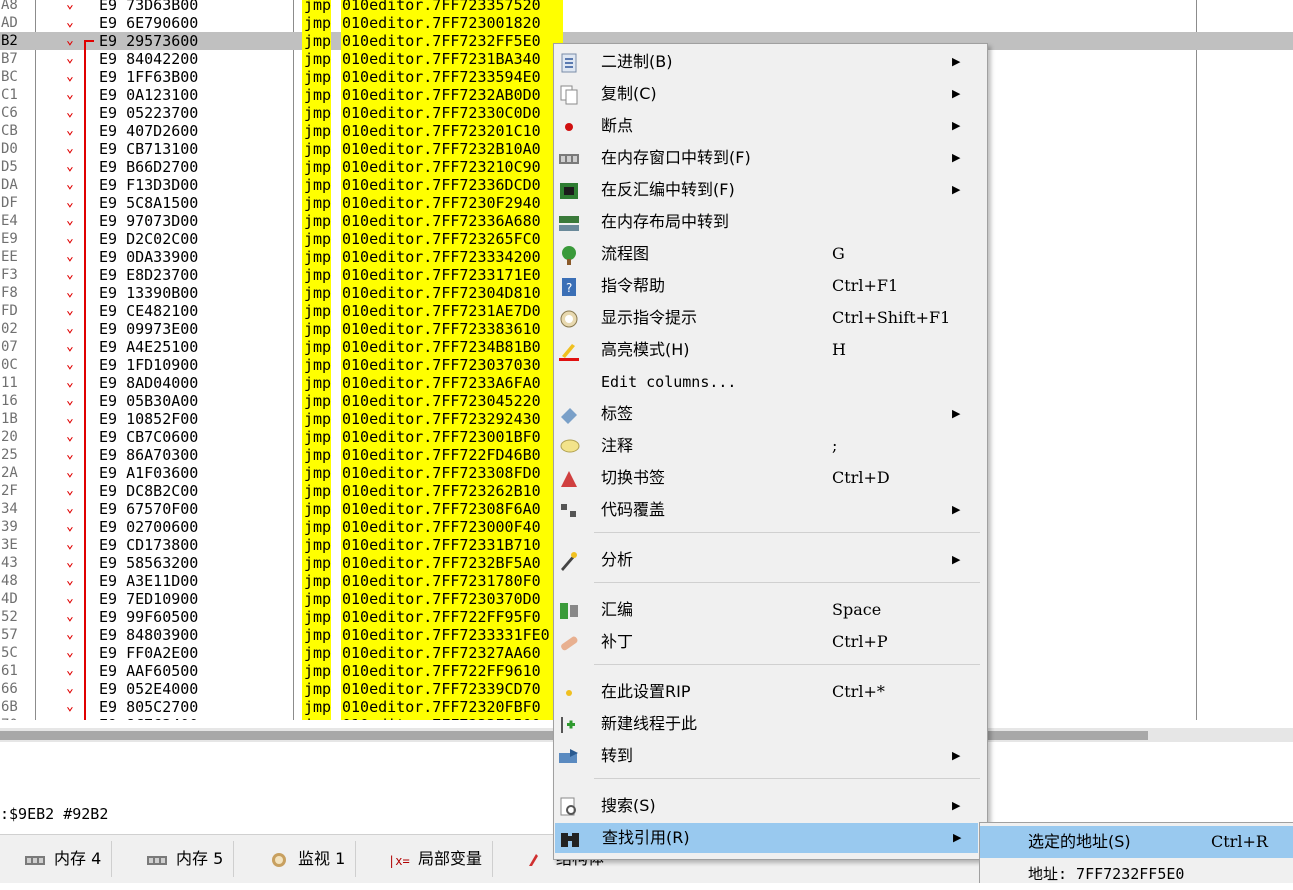 This screenshot has height=890, width=1293. Describe the element at coordinates (646, 23) in the screenshot. I see `disasm-row: AD ⌄ E9 6E790600 jmp 010editor.7FF723001820` at that location.